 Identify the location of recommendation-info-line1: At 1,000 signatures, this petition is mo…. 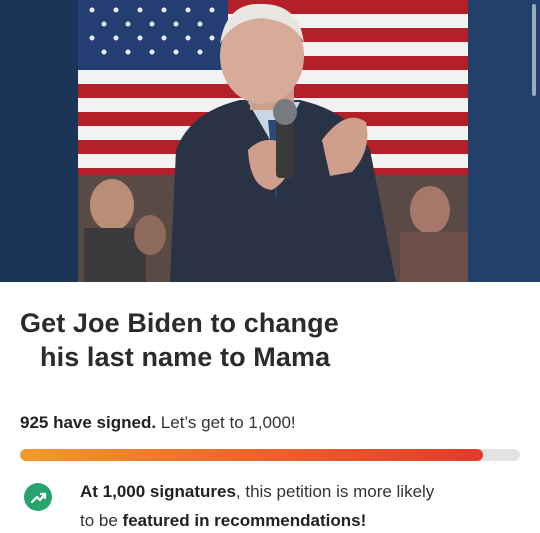
(300, 491).